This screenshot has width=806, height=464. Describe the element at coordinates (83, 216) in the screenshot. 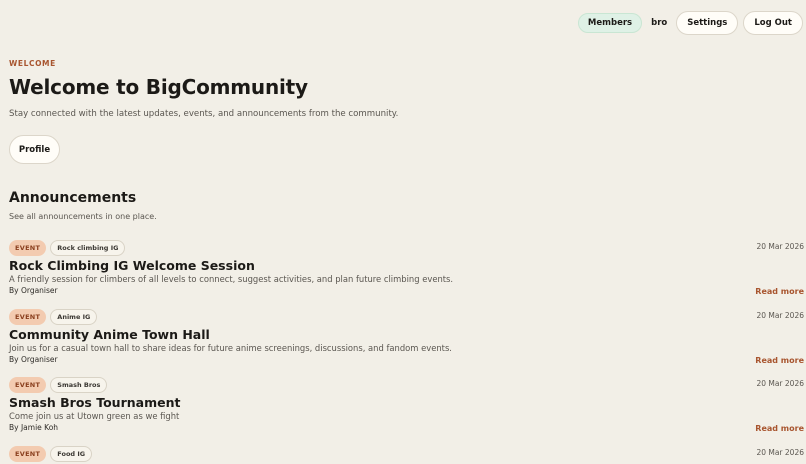

I see `announcements-subtitle: See all announcements in one place.` at that location.